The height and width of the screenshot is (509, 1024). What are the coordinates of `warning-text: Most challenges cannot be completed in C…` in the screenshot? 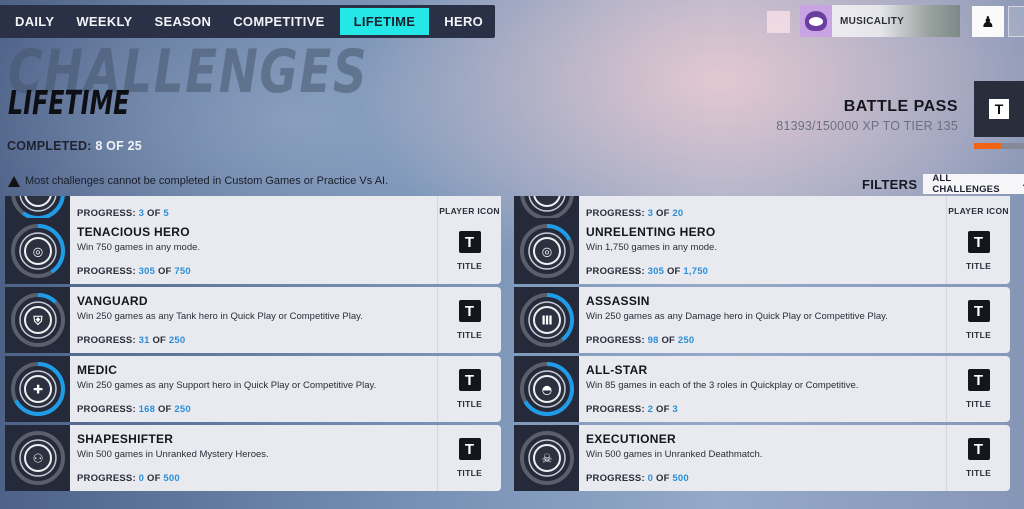 It's located at (207, 181).